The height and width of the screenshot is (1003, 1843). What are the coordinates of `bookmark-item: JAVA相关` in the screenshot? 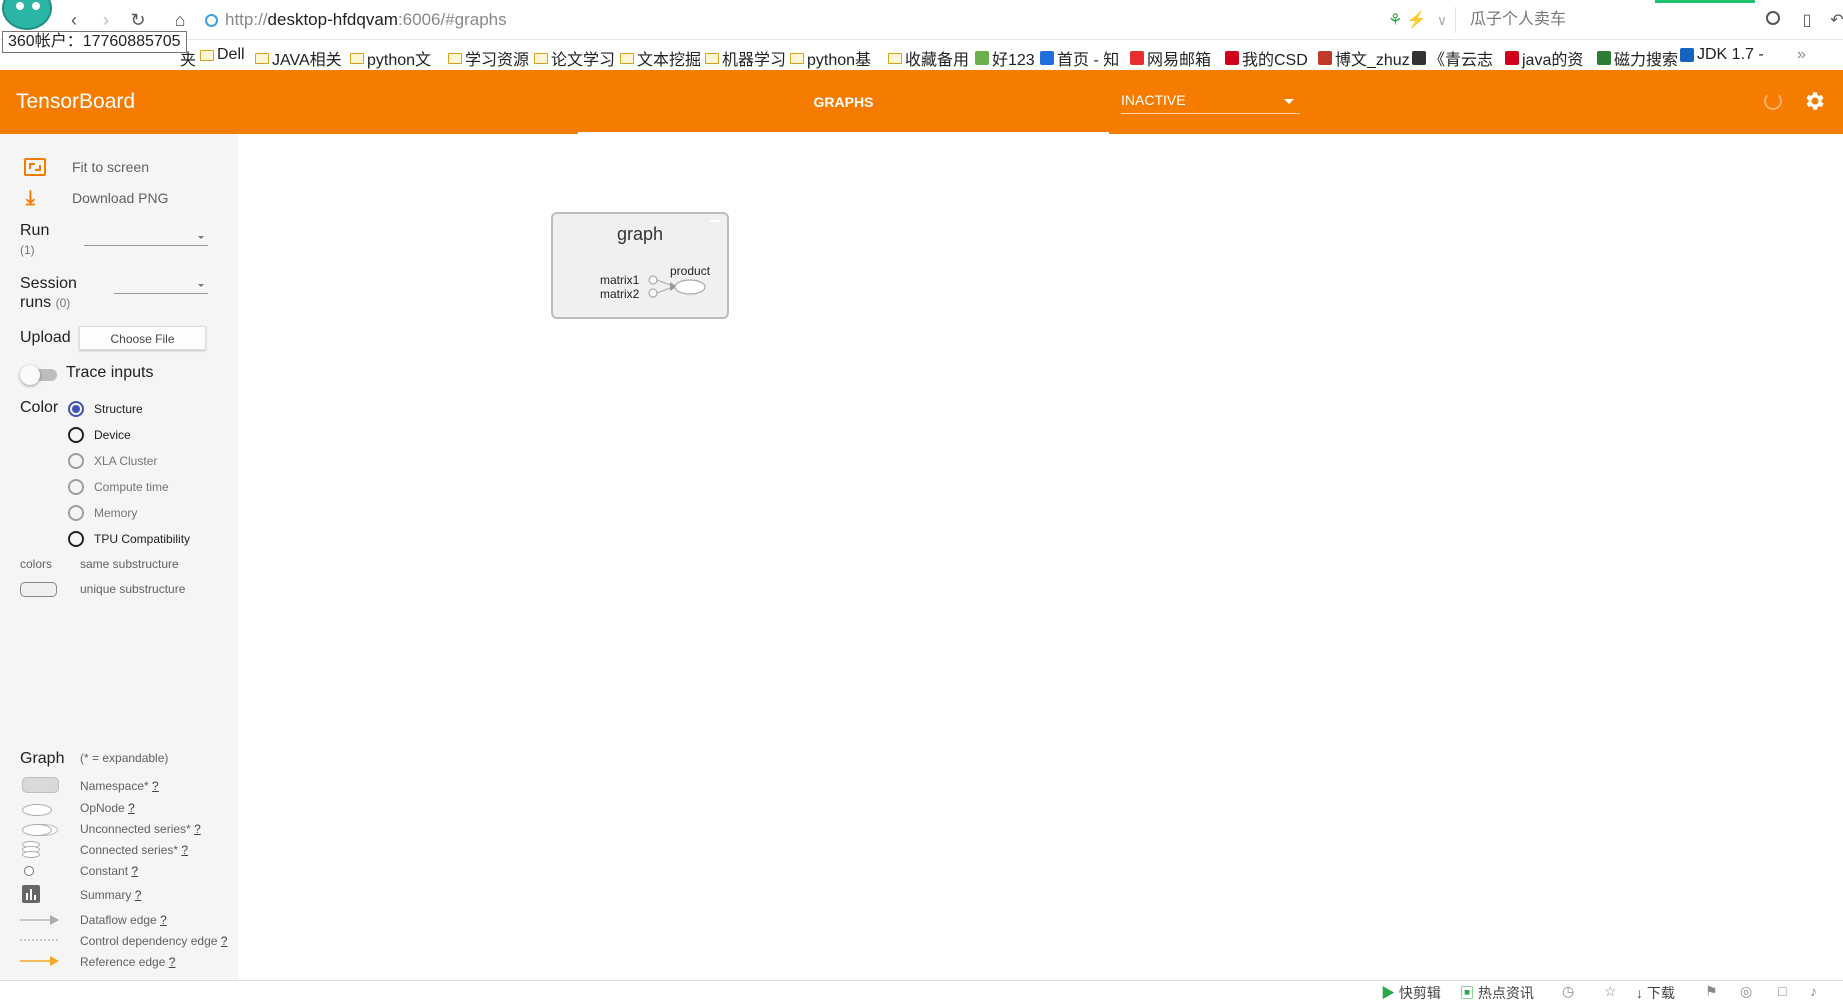 It's located at (298, 58).